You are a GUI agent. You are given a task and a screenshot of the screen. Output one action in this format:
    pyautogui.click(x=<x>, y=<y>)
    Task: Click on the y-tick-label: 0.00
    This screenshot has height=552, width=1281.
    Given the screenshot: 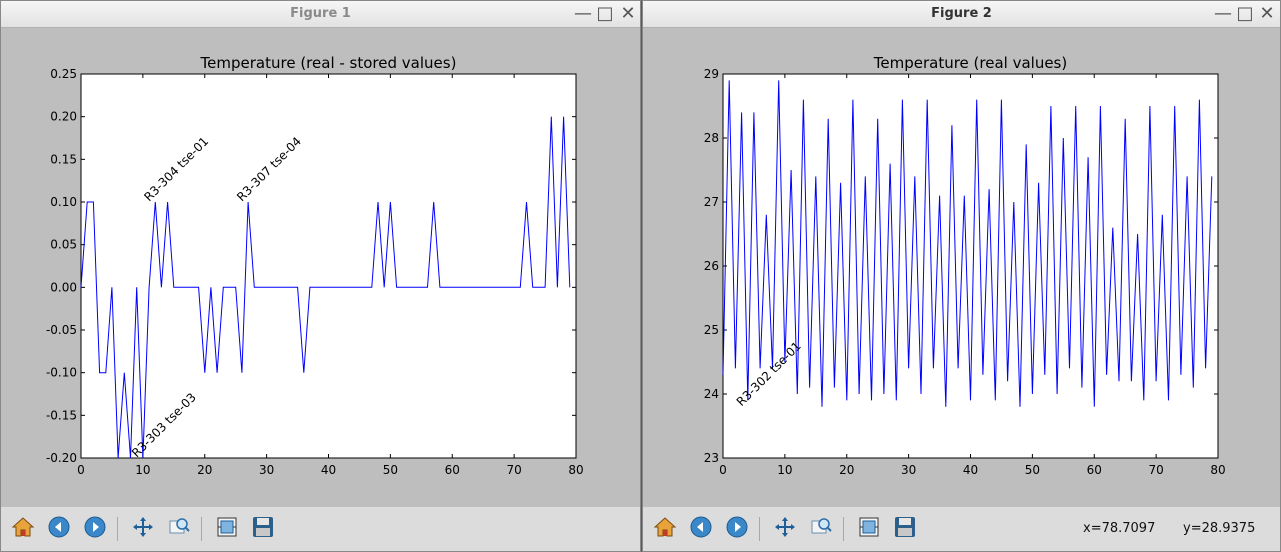 What is the action you would take?
    pyautogui.click(x=63, y=287)
    